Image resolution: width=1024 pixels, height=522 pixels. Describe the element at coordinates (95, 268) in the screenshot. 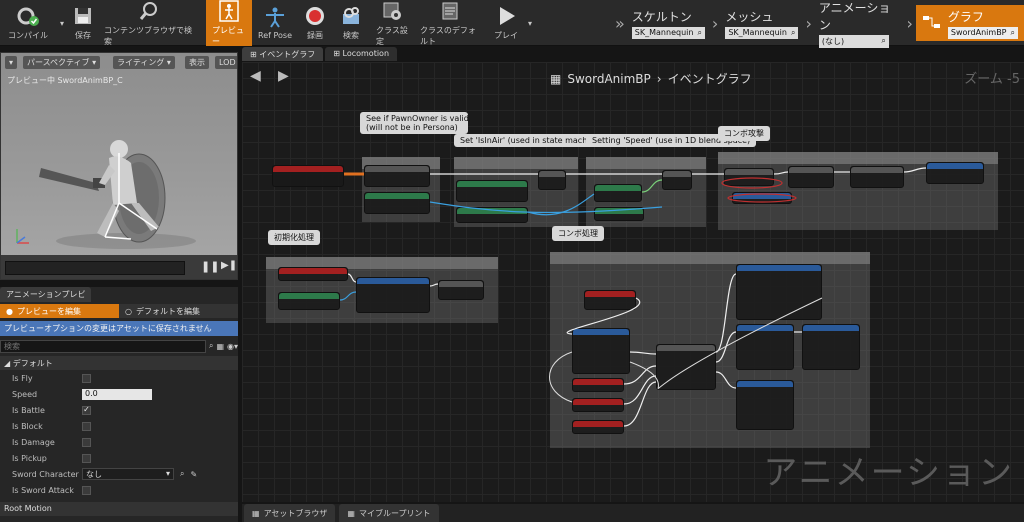

I see `timeline-scrubber` at that location.